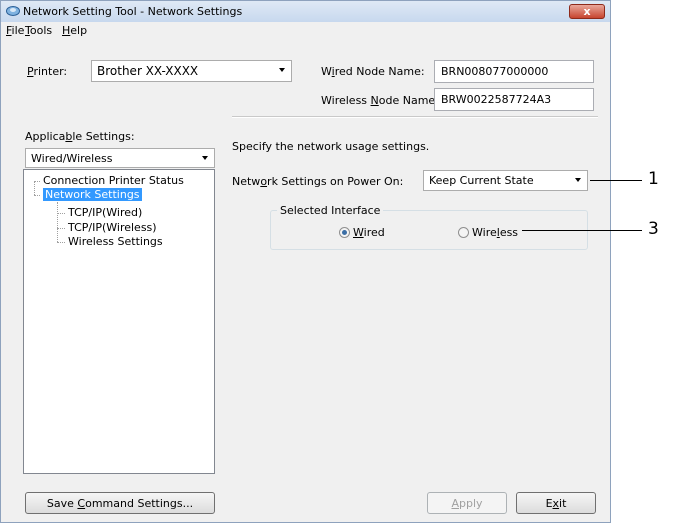 The height and width of the screenshot is (523, 673). What do you see at coordinates (563, 503) in the screenshot?
I see `exit-btn-b: it` at bounding box center [563, 503].